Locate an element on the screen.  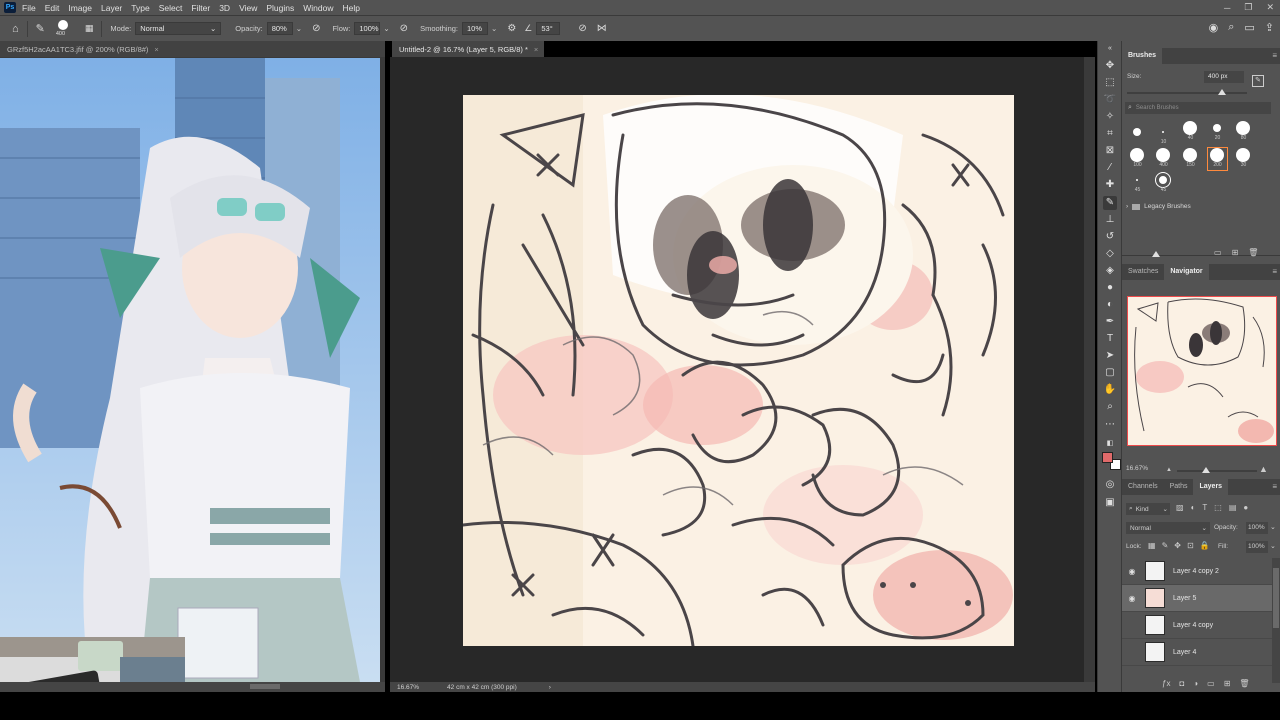
menu-layer: Layer is located at coordinates (111, 8).